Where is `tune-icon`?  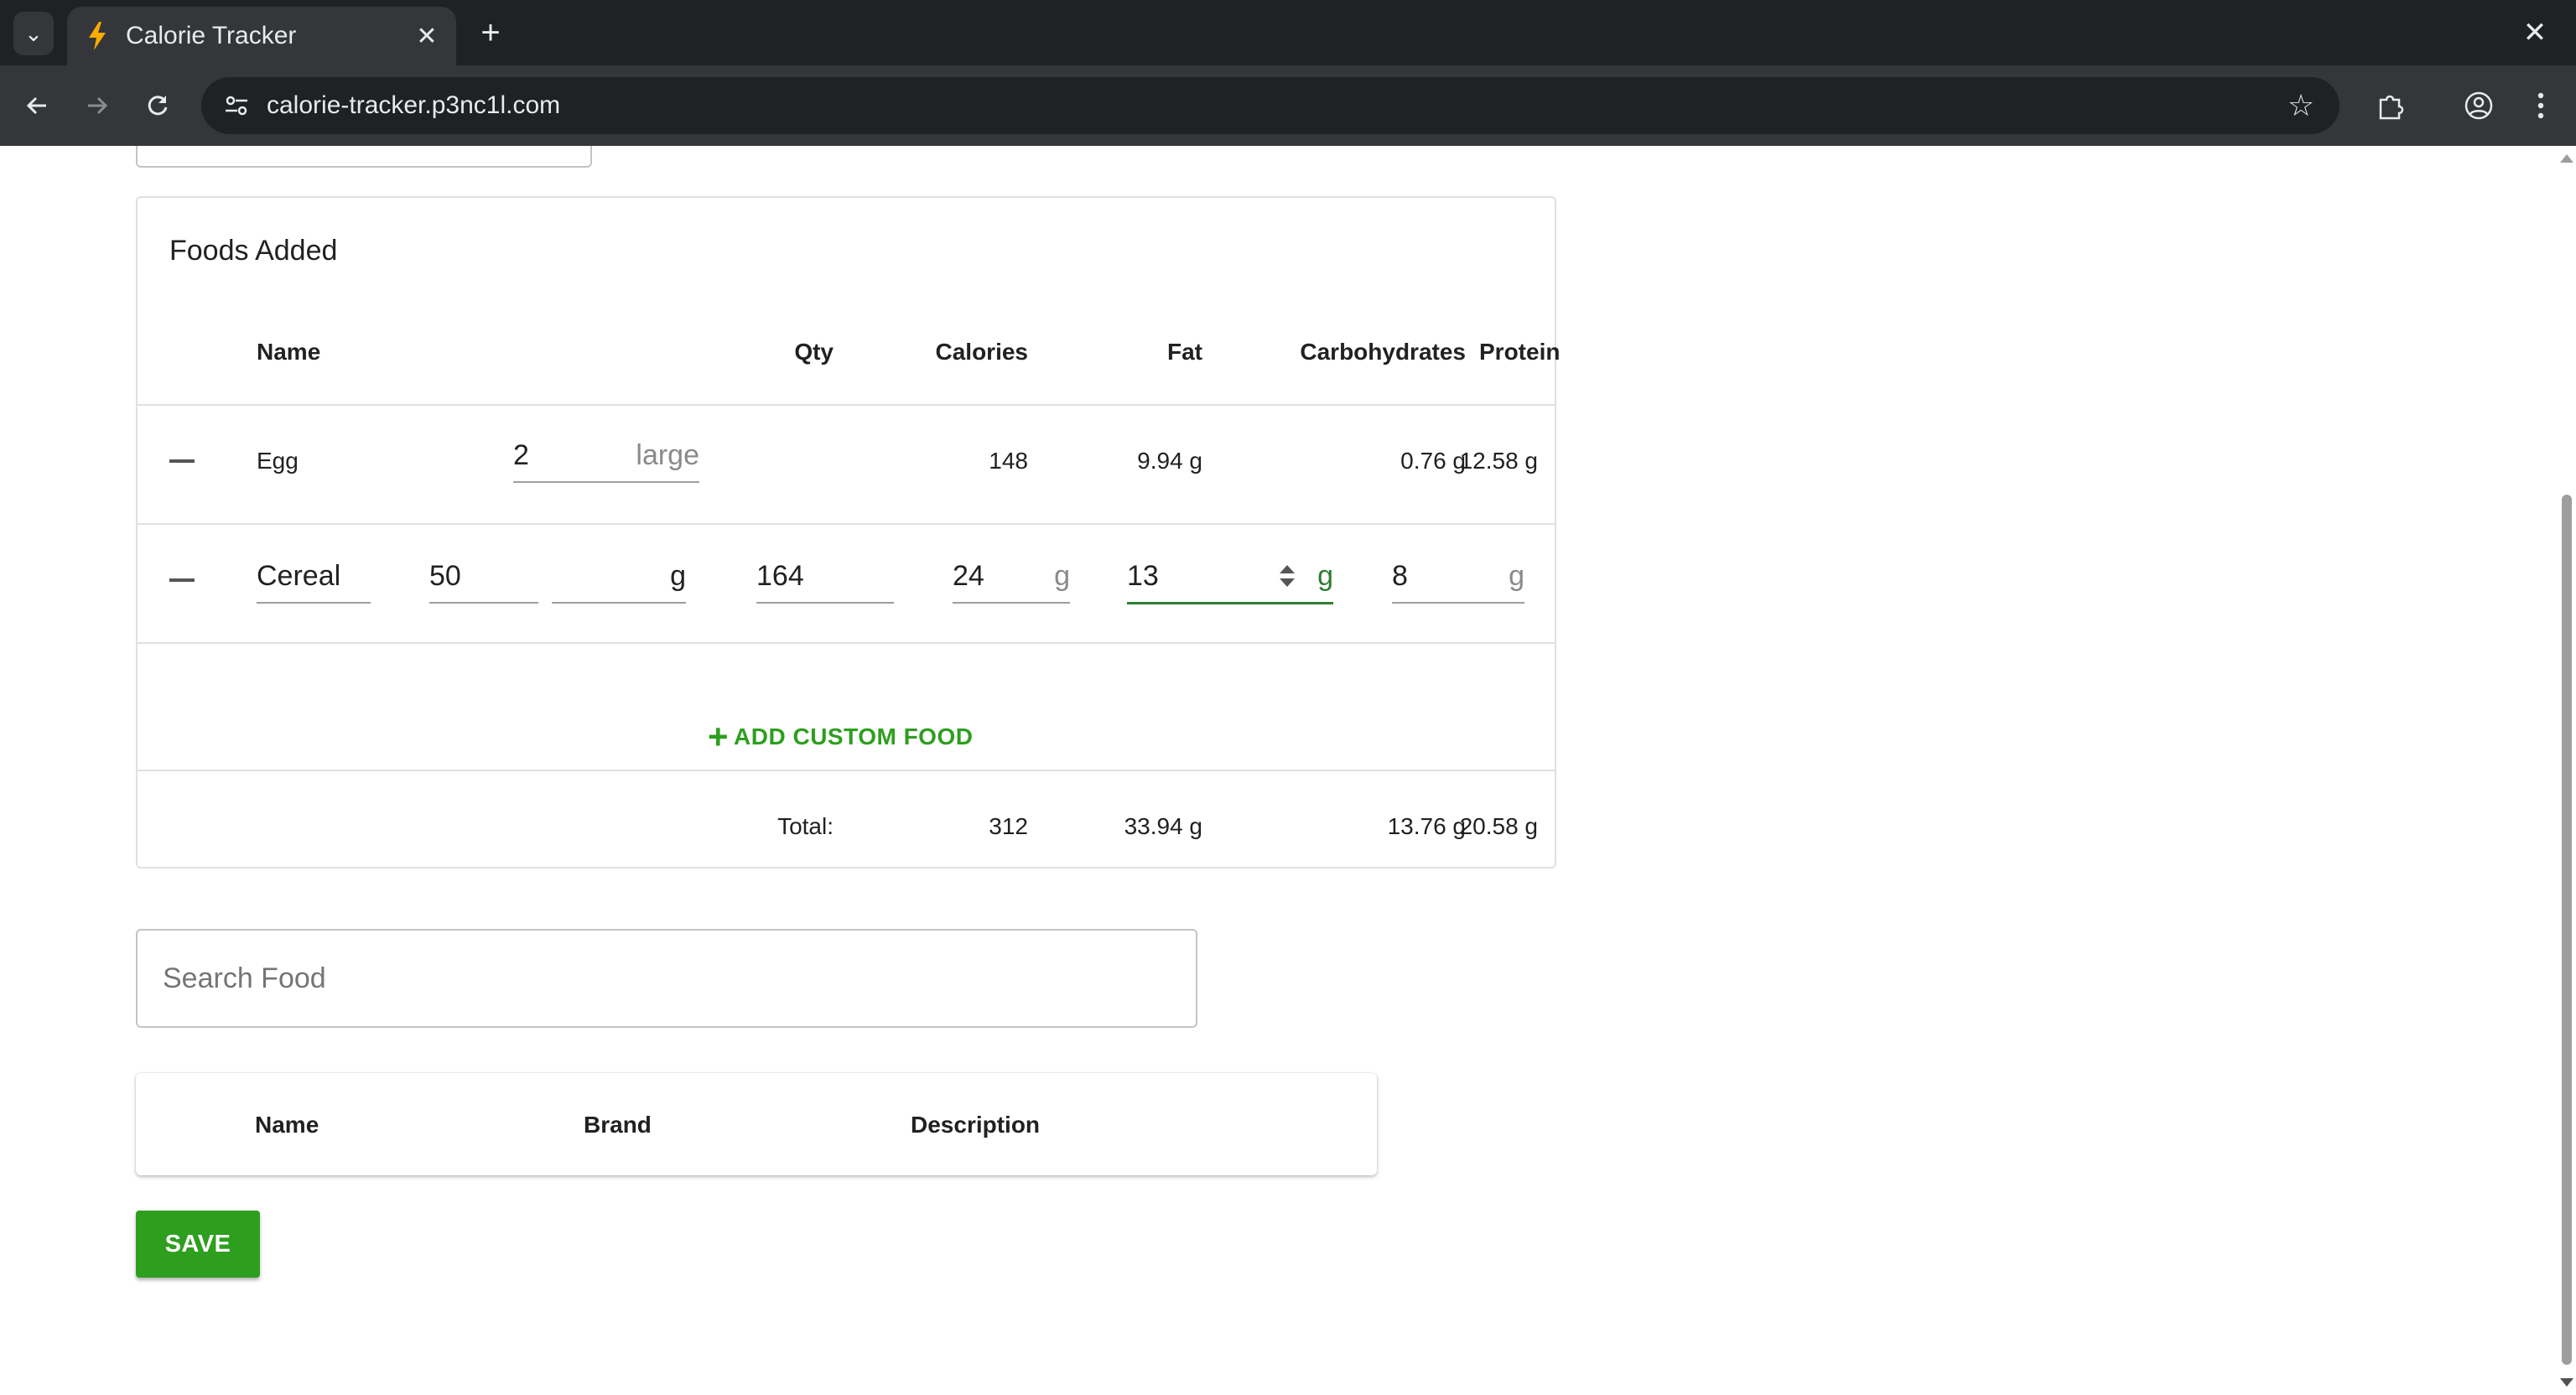
tune-icon is located at coordinates (236, 105).